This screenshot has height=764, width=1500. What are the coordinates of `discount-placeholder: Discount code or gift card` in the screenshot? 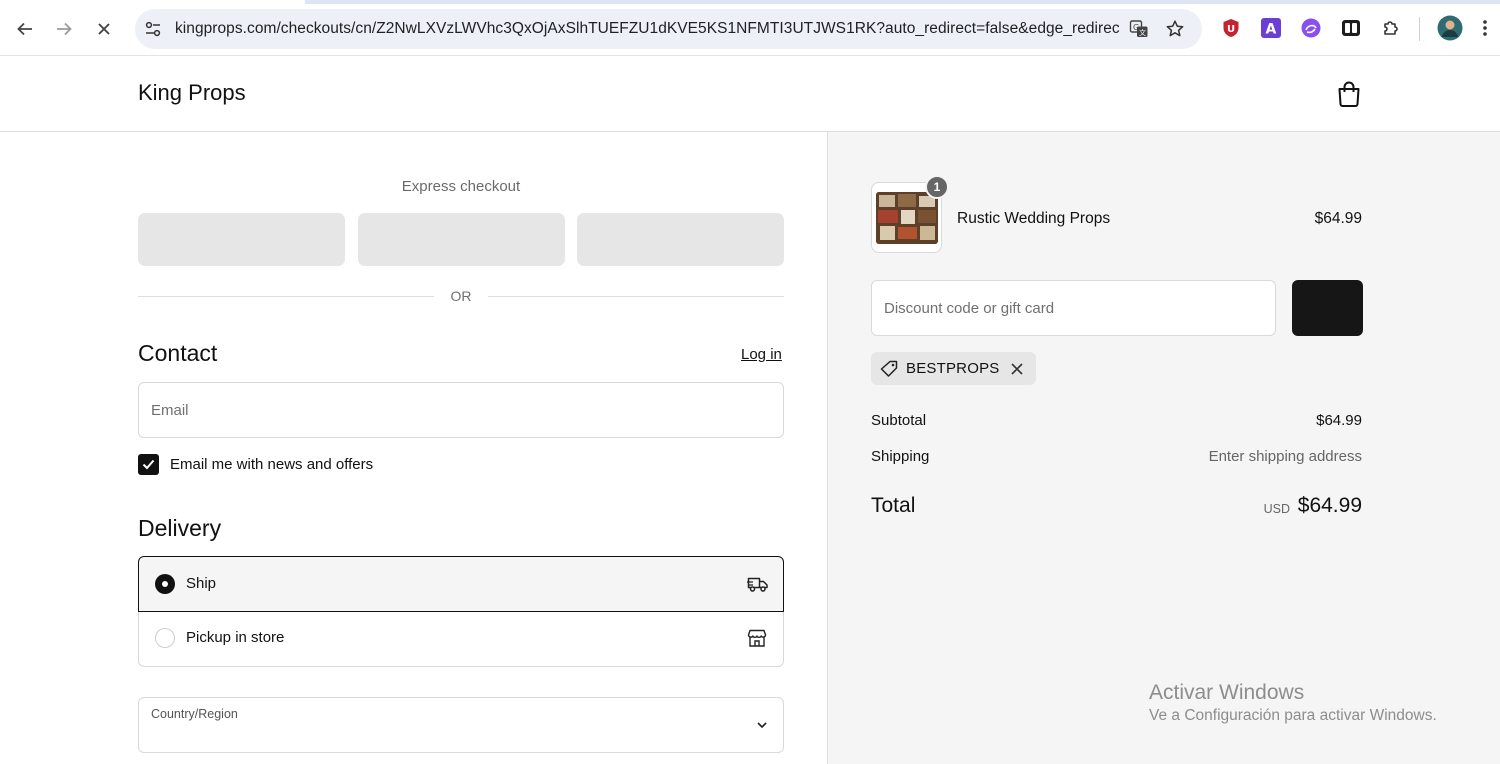 It's located at (969, 308).